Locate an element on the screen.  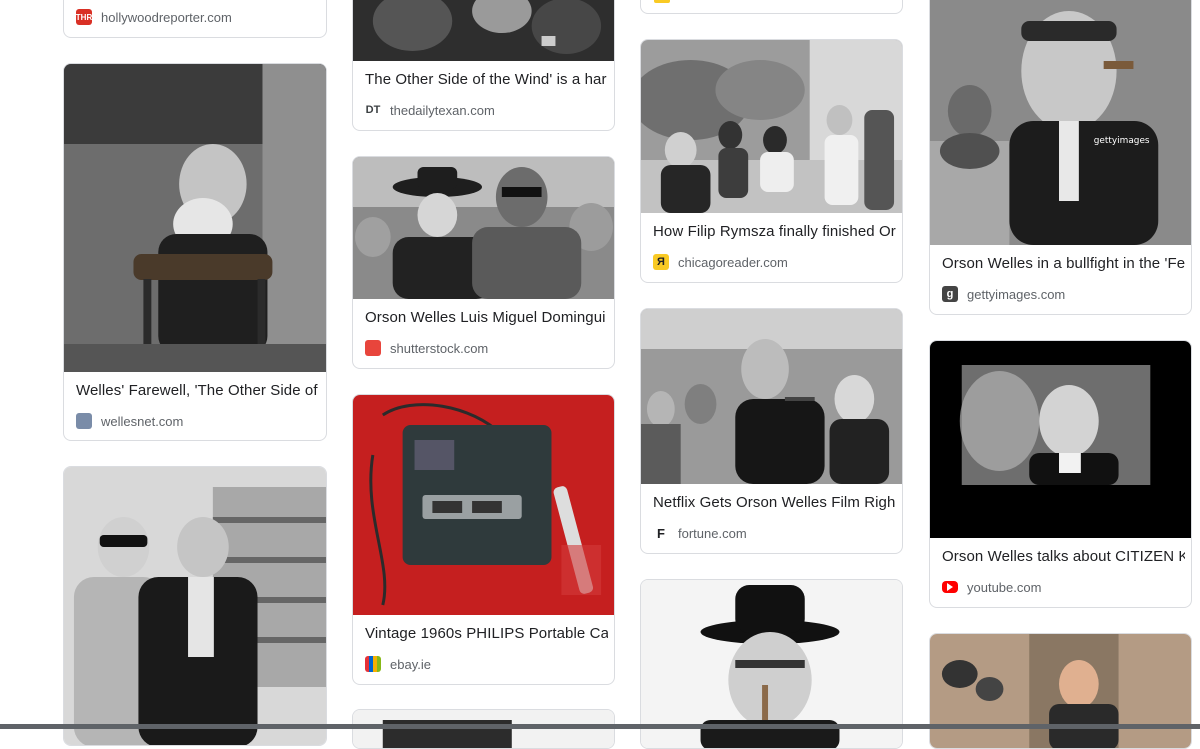
wellesnet-favicon-icon is located at coordinates (84, 421).